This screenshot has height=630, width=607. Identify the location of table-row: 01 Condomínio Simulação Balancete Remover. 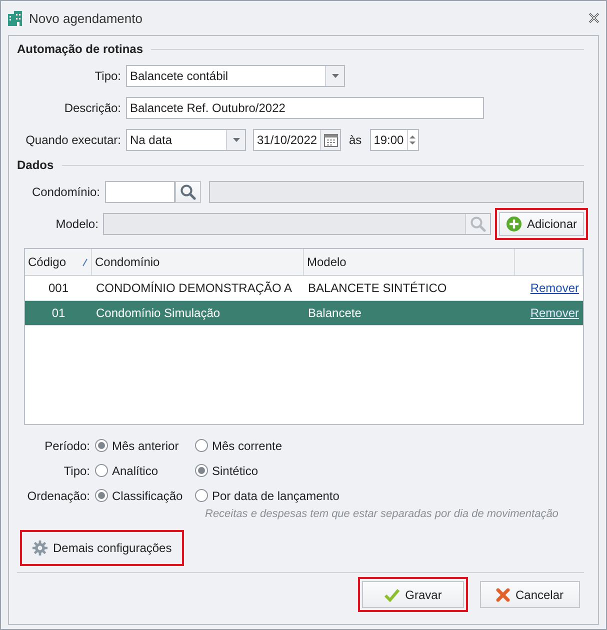
(304, 313).